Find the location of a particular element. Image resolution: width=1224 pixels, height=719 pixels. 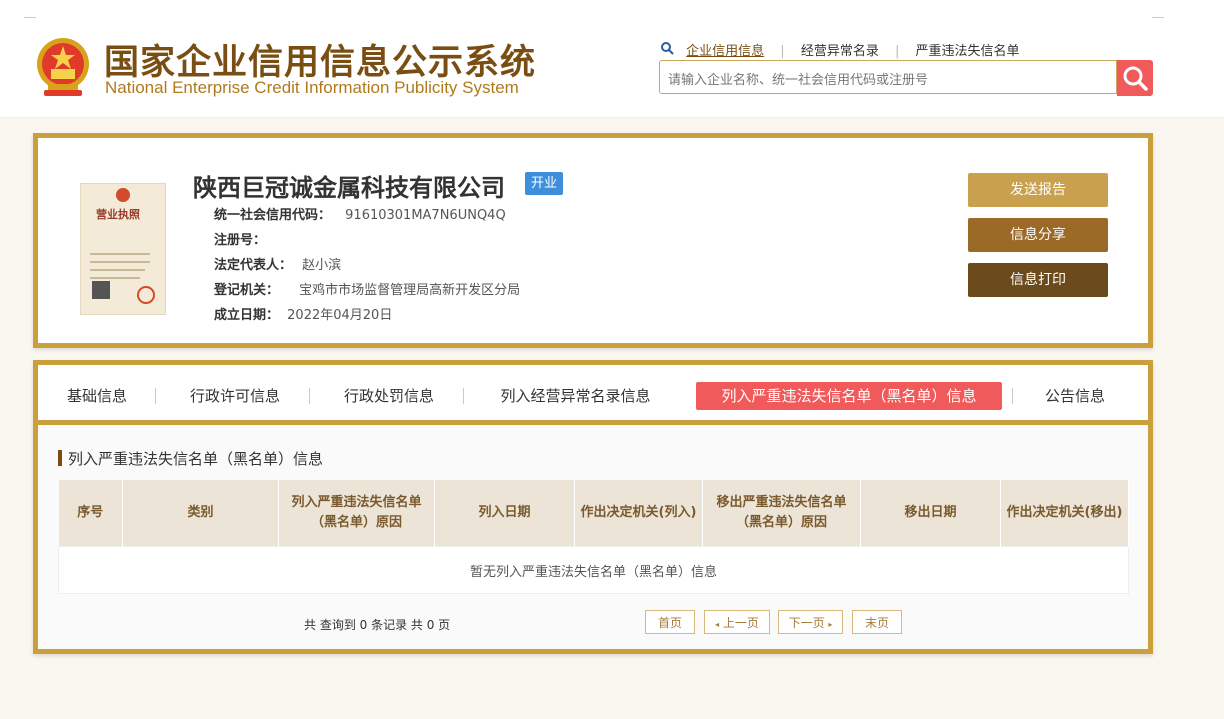

business-license-image is located at coordinates (123, 249).